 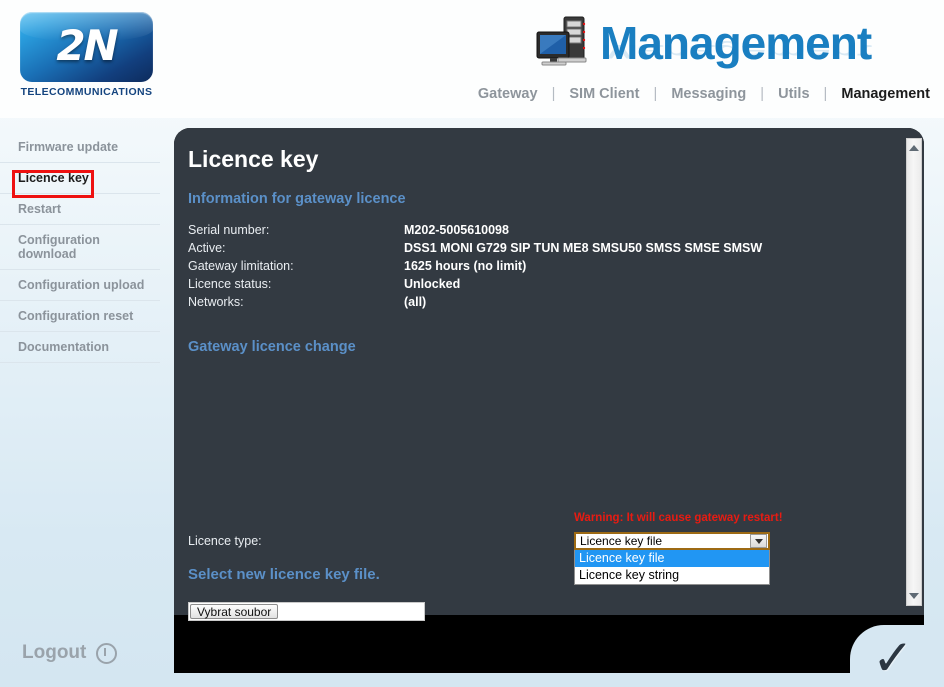 What do you see at coordinates (508, 94) in the screenshot?
I see `nav-item-gateway: Gateway` at bounding box center [508, 94].